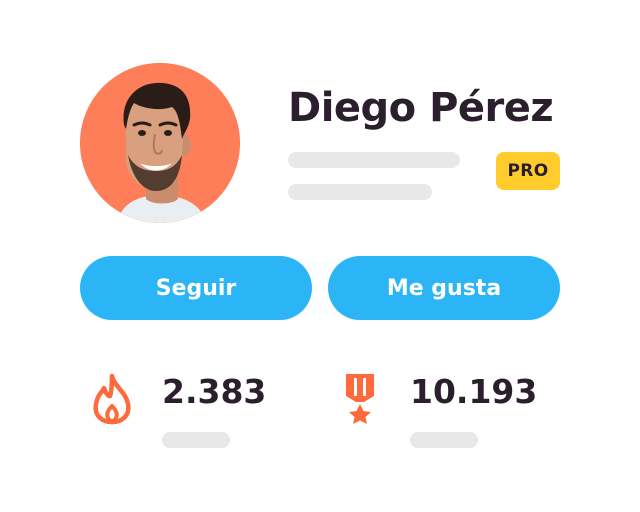  Describe the element at coordinates (474, 391) in the screenshot. I see `medal-count: 10.193` at that location.